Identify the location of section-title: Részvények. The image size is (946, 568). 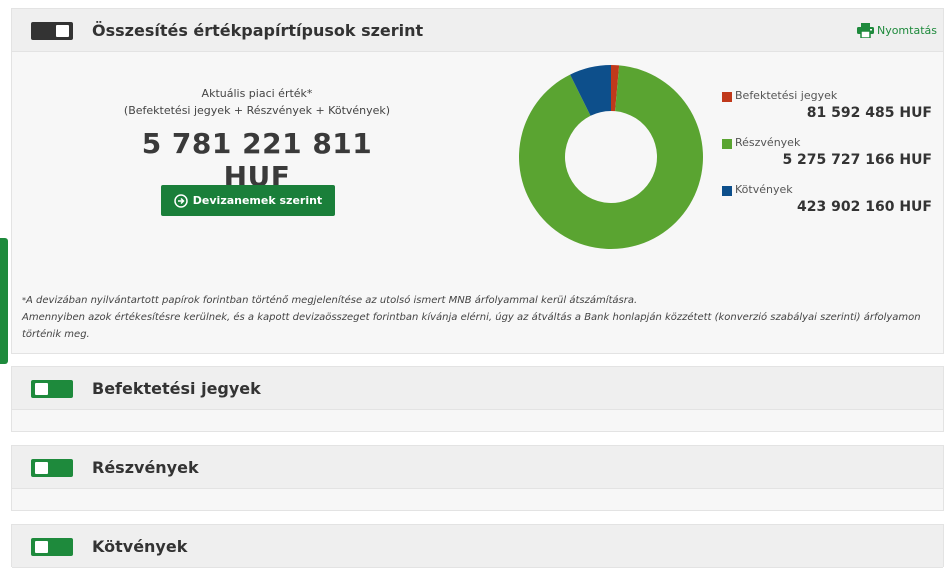
(145, 467).